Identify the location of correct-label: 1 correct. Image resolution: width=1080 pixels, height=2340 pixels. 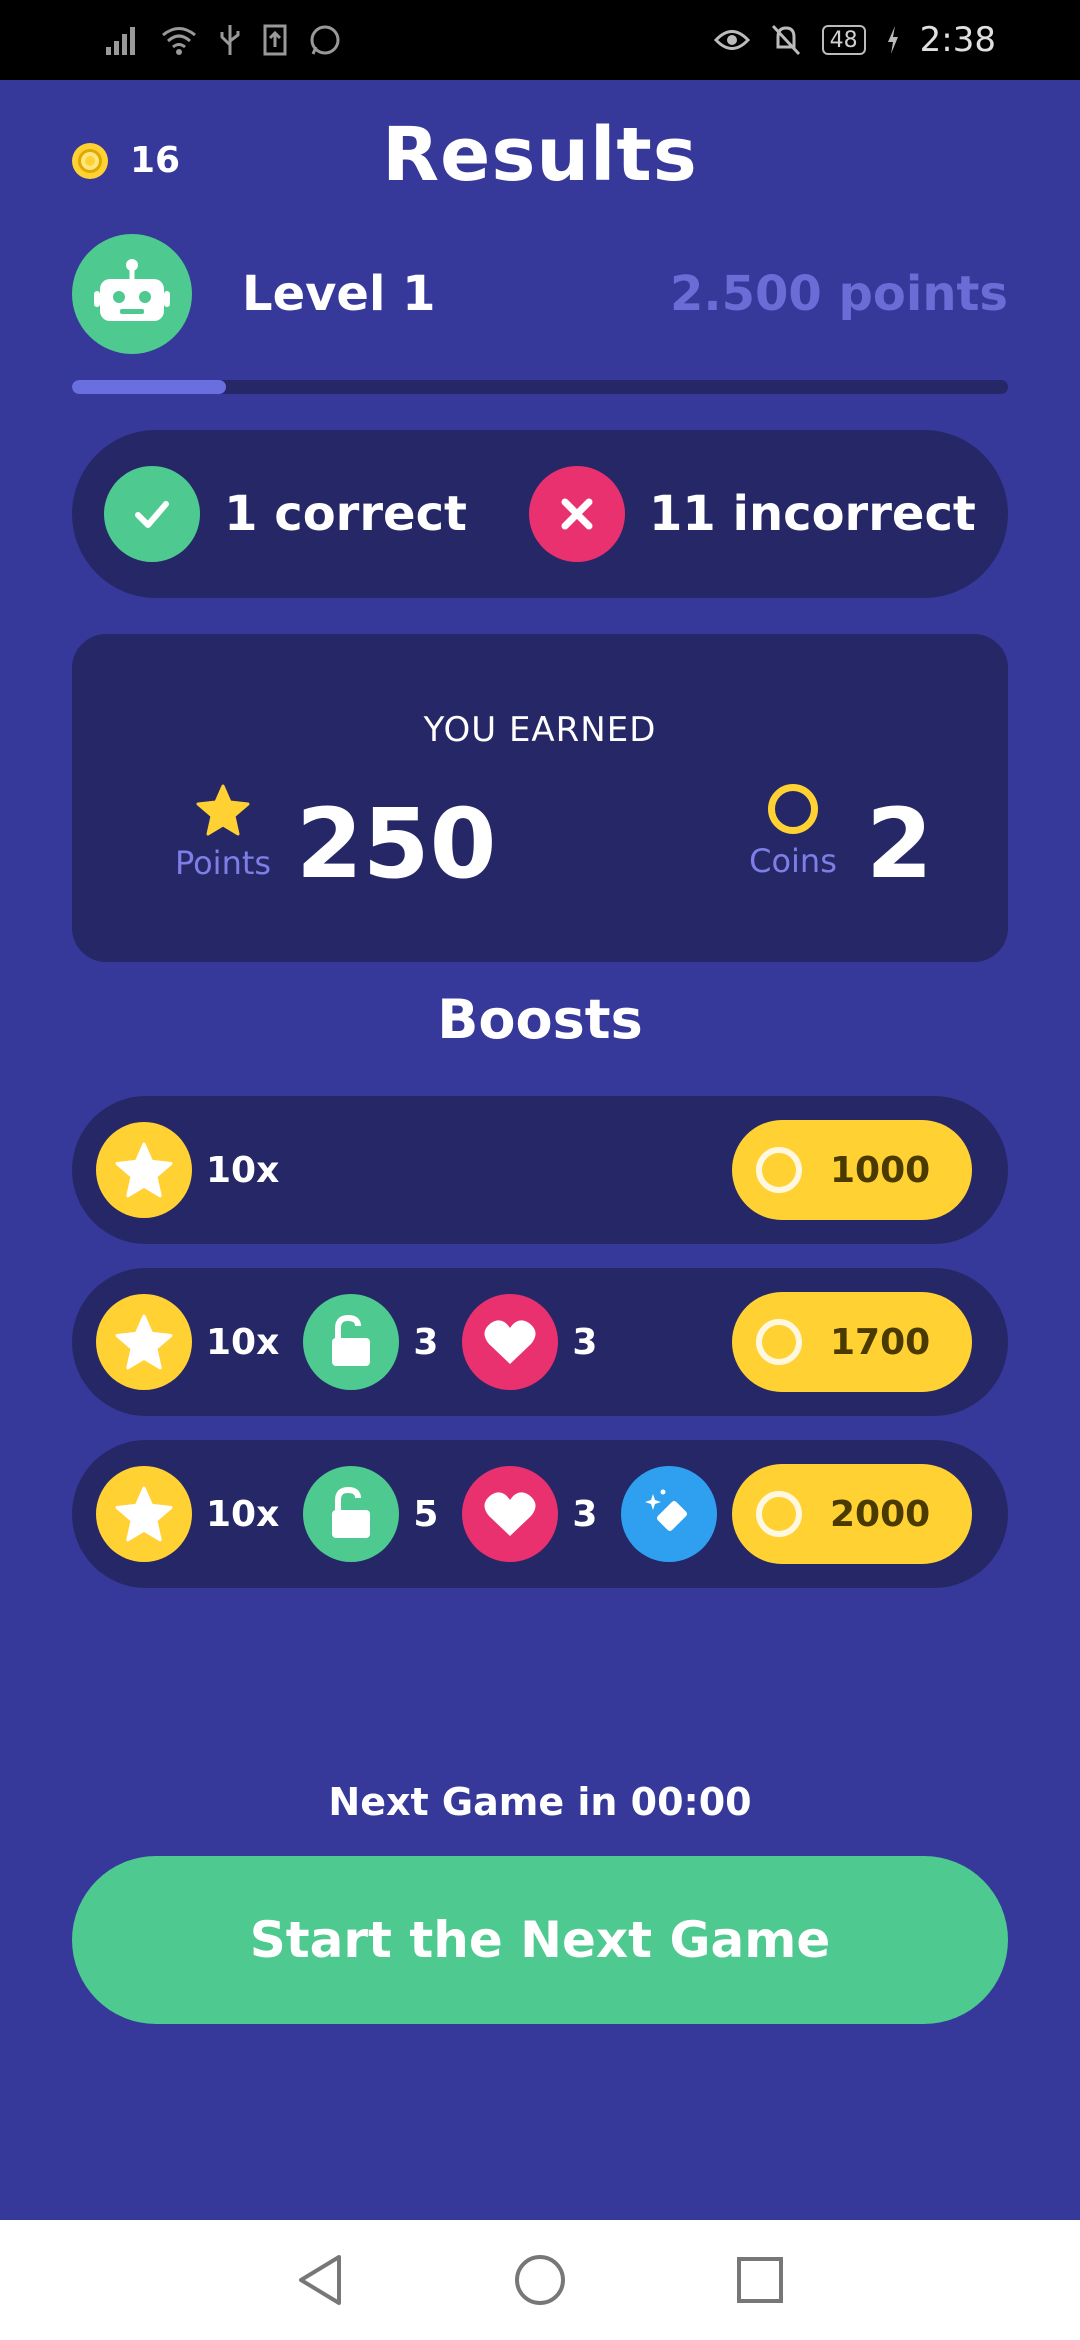
(345, 514).